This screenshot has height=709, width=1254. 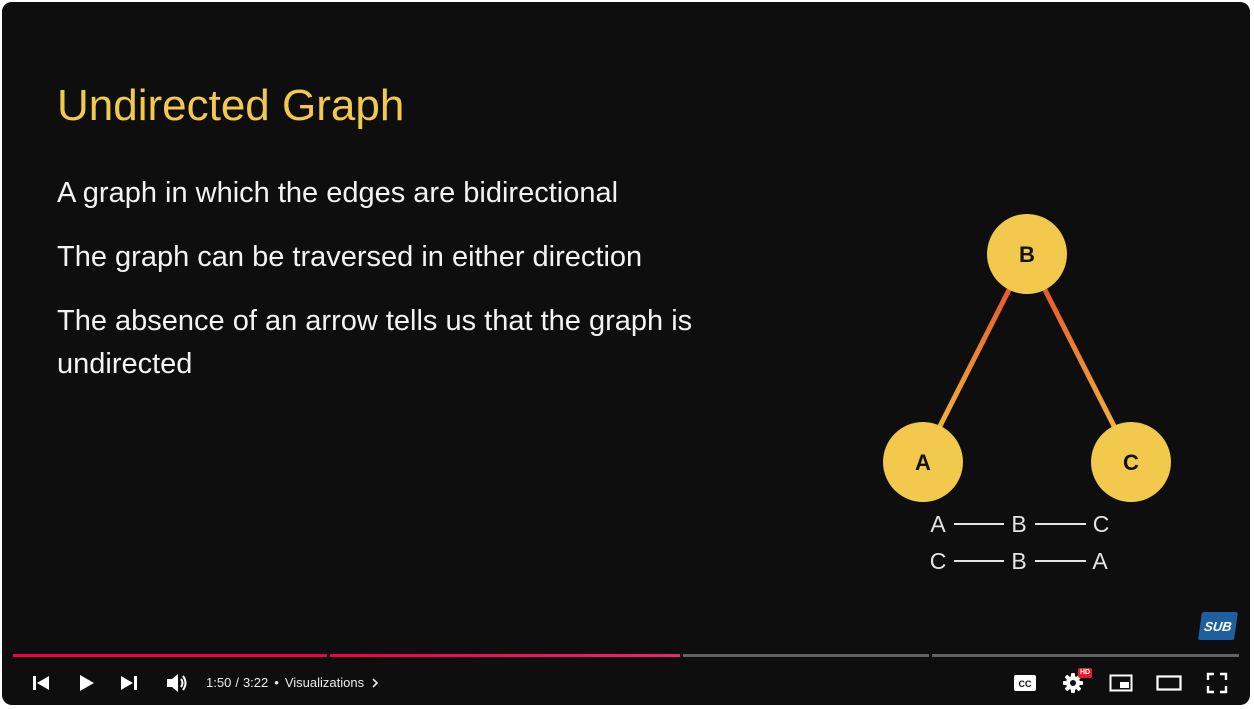 What do you see at coordinates (1027, 394) in the screenshot?
I see `graph-diagram: B A C A B C C B A` at bounding box center [1027, 394].